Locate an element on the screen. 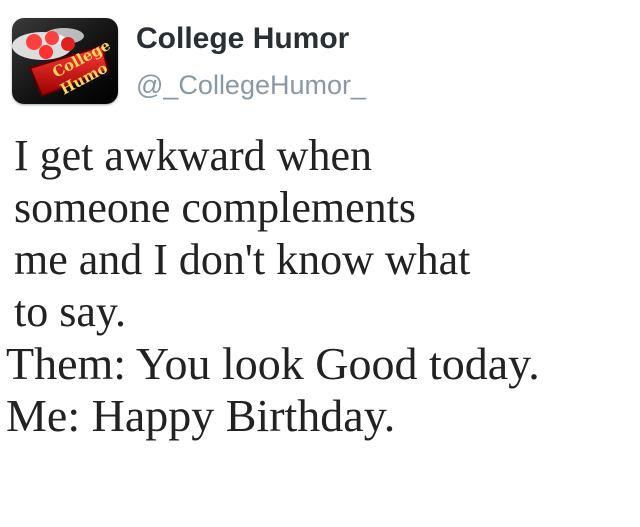 This screenshot has height=527, width=640. tweet-line-5: Them: You look Good today. is located at coordinates (273, 363).